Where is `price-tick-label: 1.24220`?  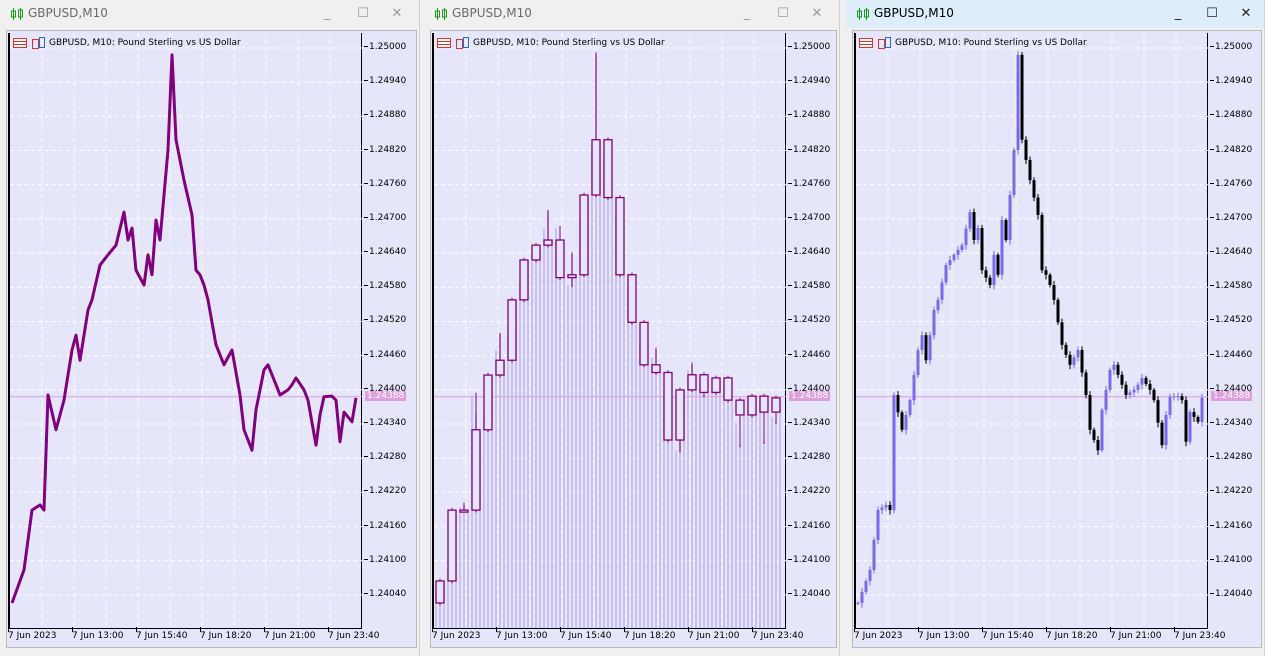 price-tick-label: 1.24220 is located at coordinates (1231, 491).